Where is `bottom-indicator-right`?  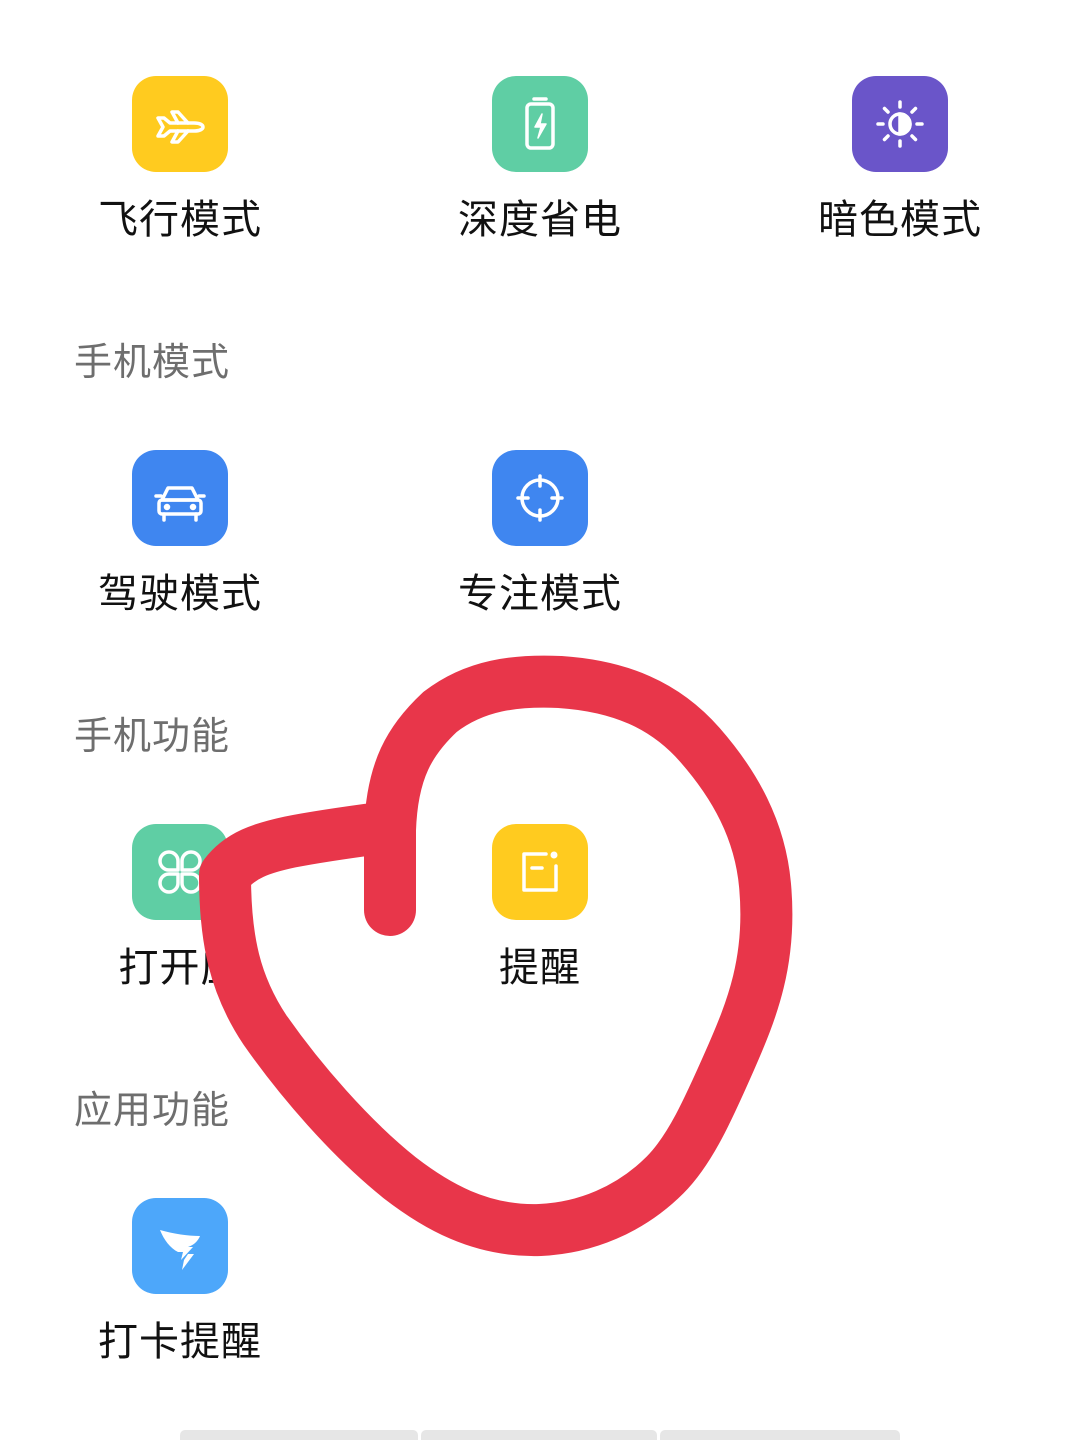
bottom-indicator-right is located at coordinates (780, 1435).